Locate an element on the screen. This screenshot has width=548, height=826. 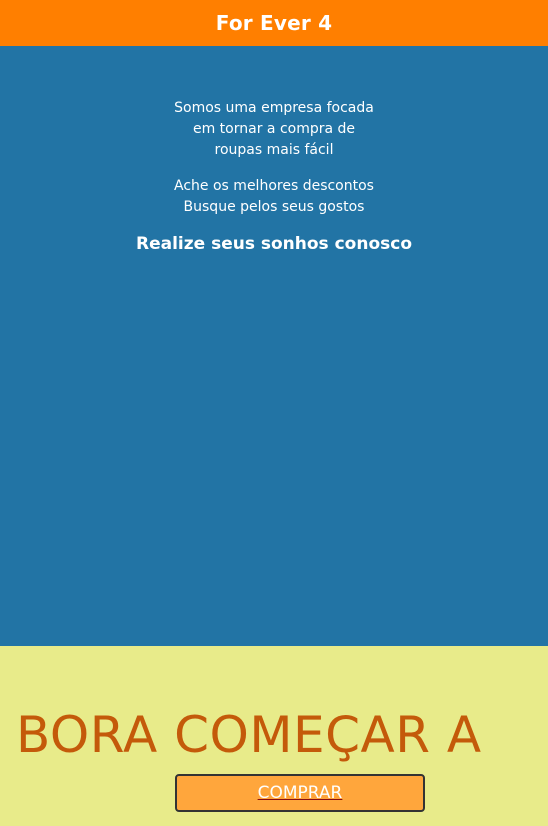
brand-title: For Ever 4 is located at coordinates (274, 23).